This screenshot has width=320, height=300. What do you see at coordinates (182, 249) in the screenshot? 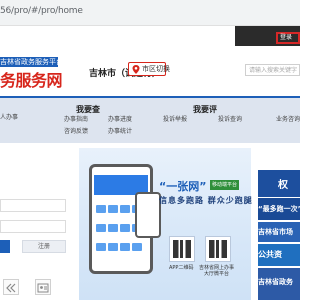
I see `app-qr-code` at bounding box center [182, 249].